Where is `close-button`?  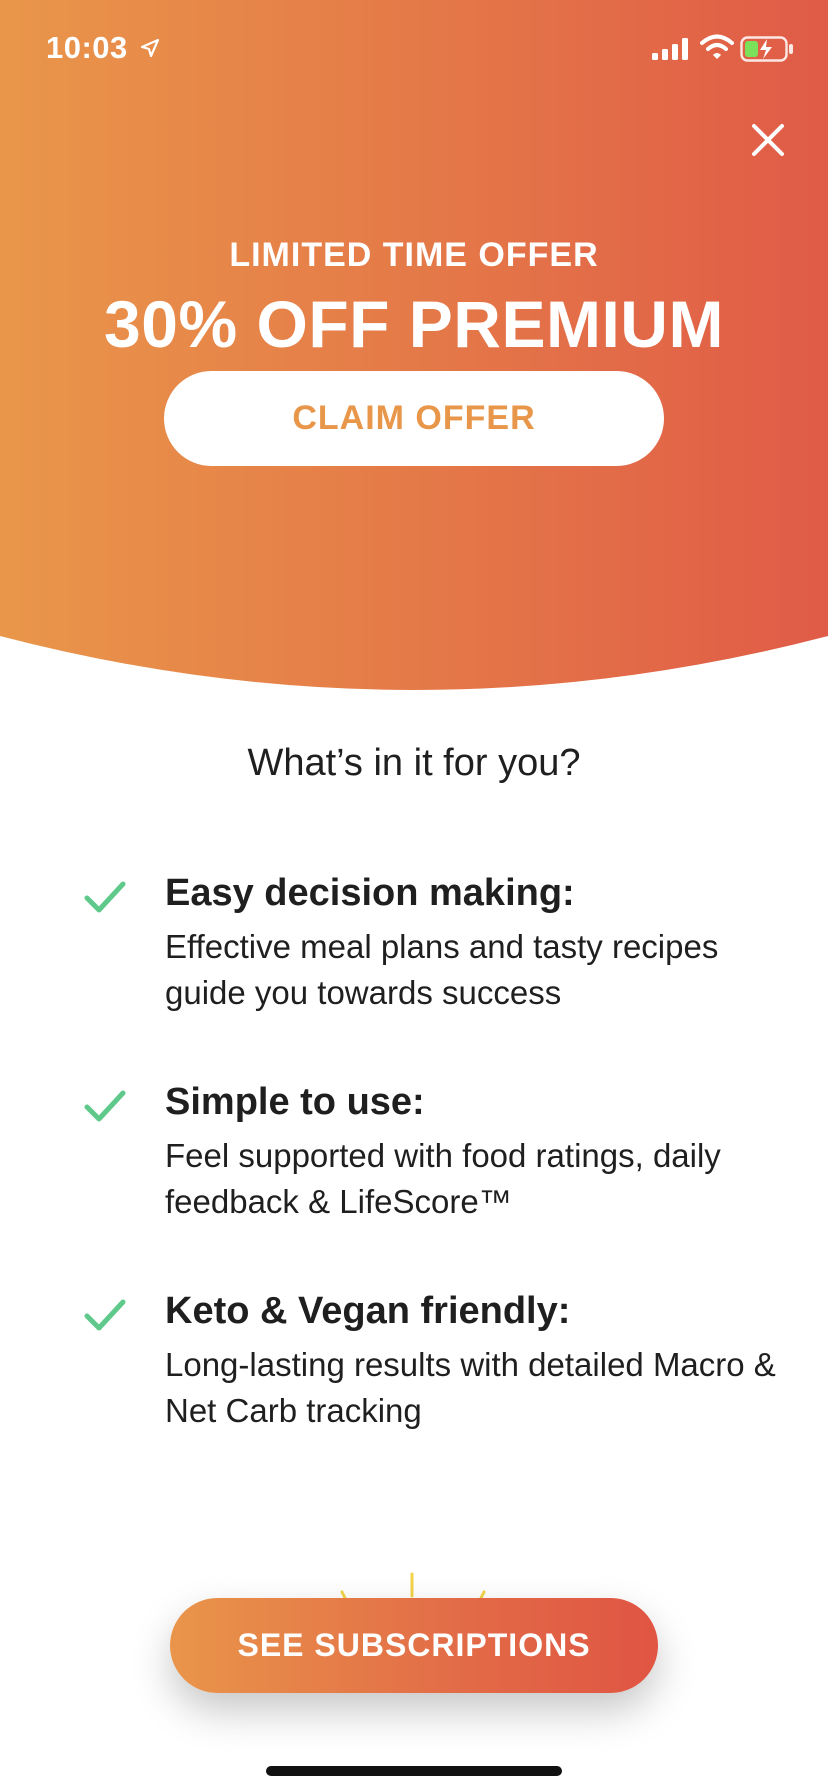
close-button is located at coordinates (768, 140).